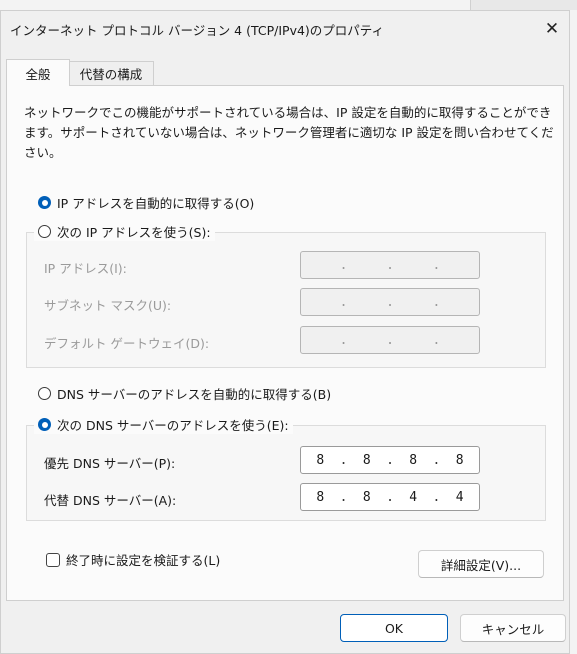  I want to click on validate-on-exit-checkbox: 終了時に設定を検証する(L), so click(133, 559).